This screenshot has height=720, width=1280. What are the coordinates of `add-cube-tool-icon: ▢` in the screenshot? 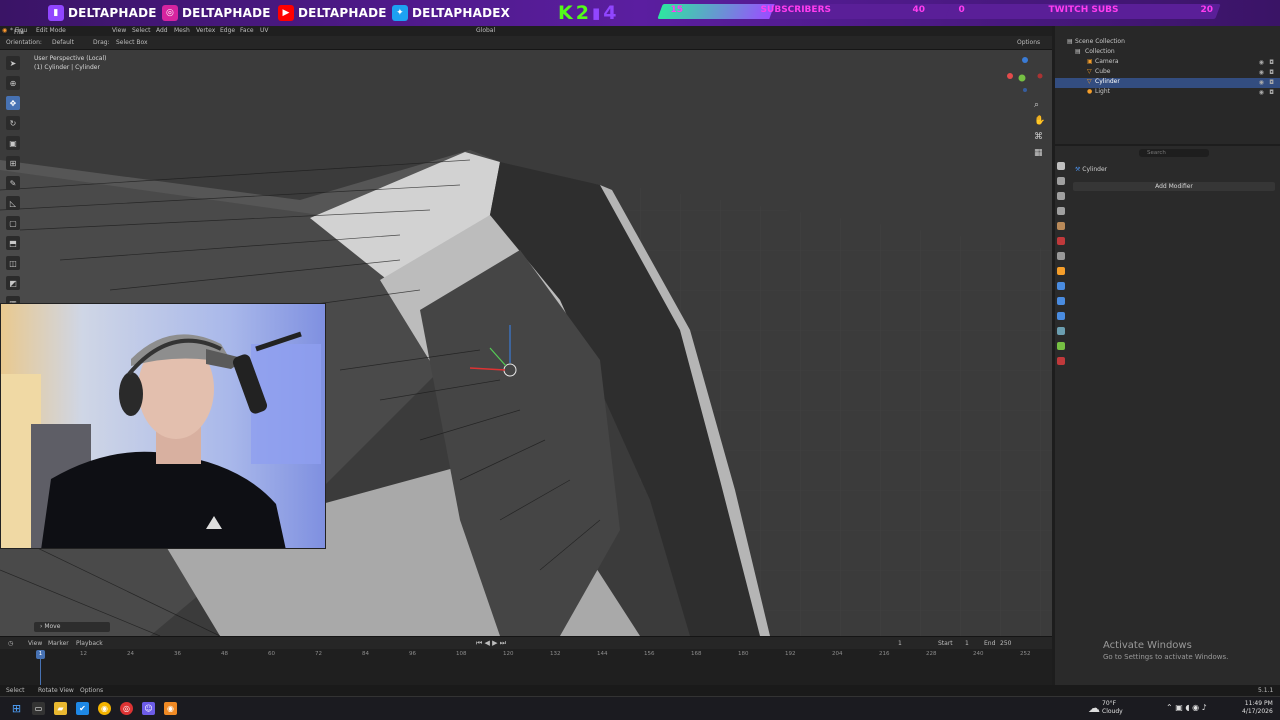 It's located at (13, 223).